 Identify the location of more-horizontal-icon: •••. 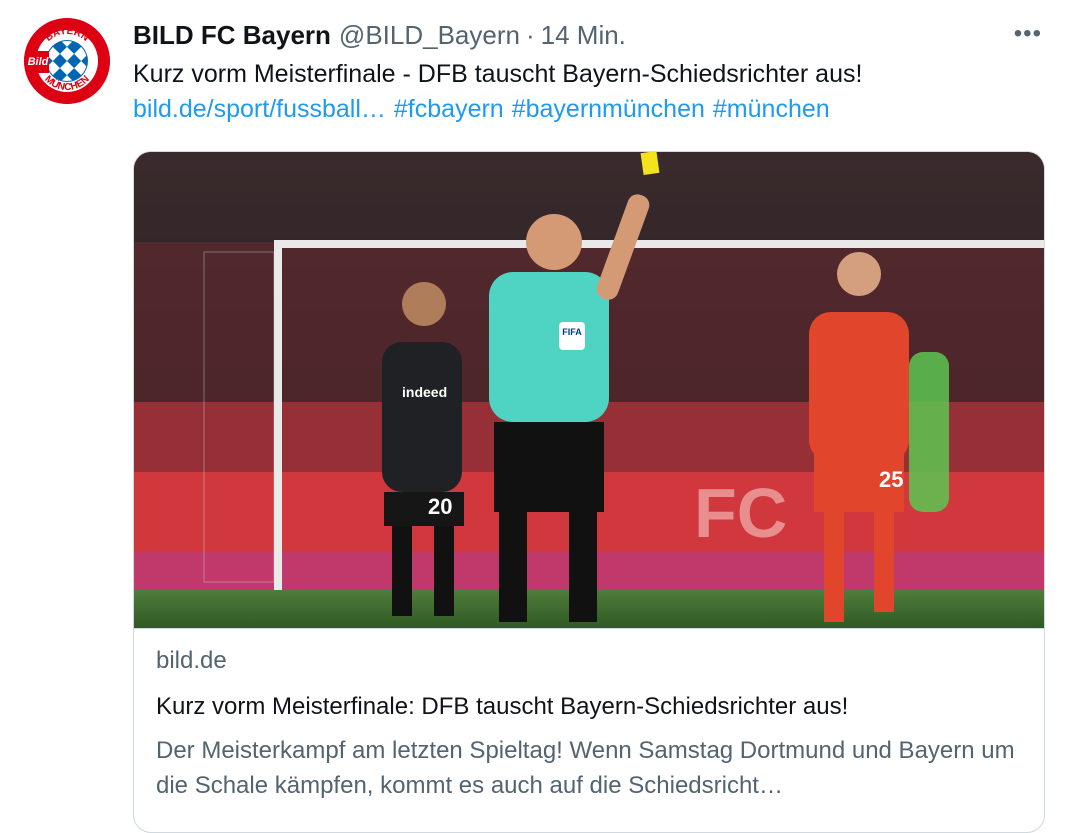
(1028, 34).